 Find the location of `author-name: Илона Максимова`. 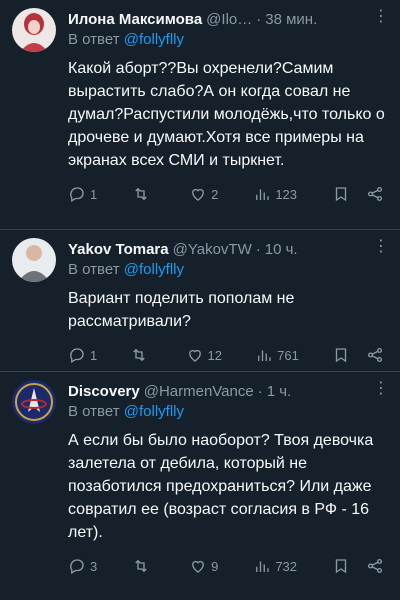

author-name: Илона Максимова is located at coordinates (135, 19).